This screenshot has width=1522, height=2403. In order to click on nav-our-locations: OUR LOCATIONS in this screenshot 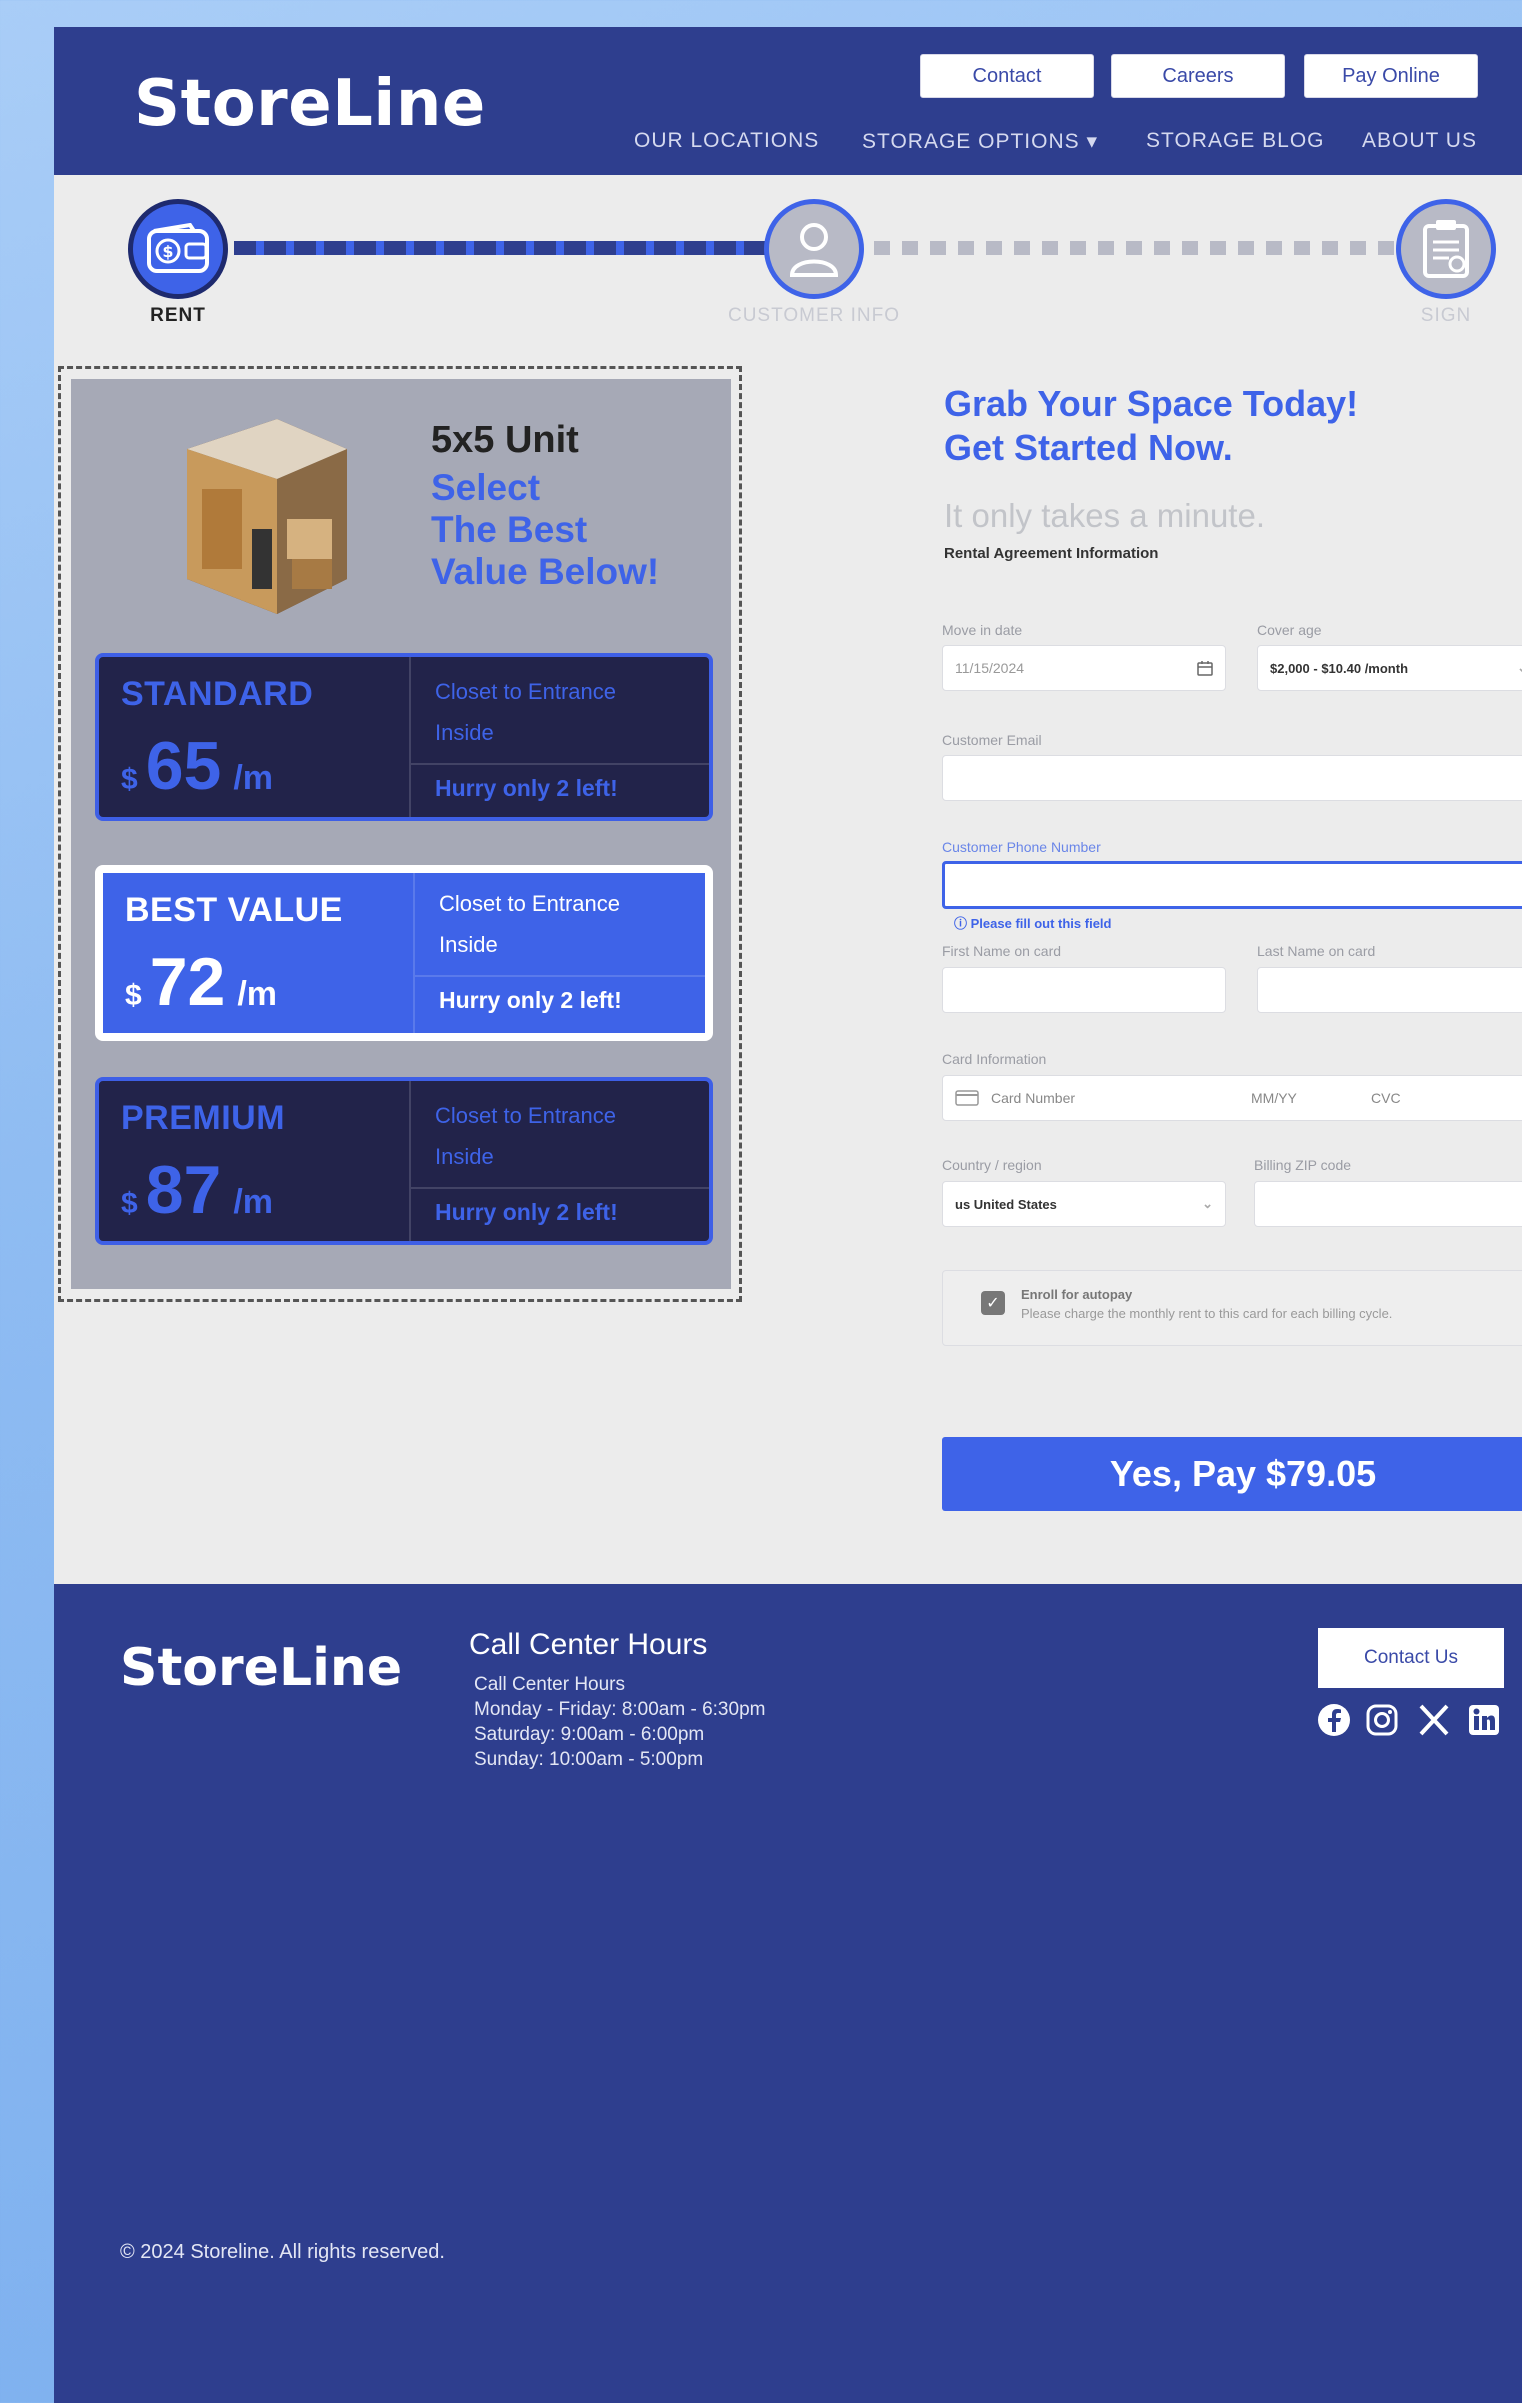, I will do `click(726, 141)`.